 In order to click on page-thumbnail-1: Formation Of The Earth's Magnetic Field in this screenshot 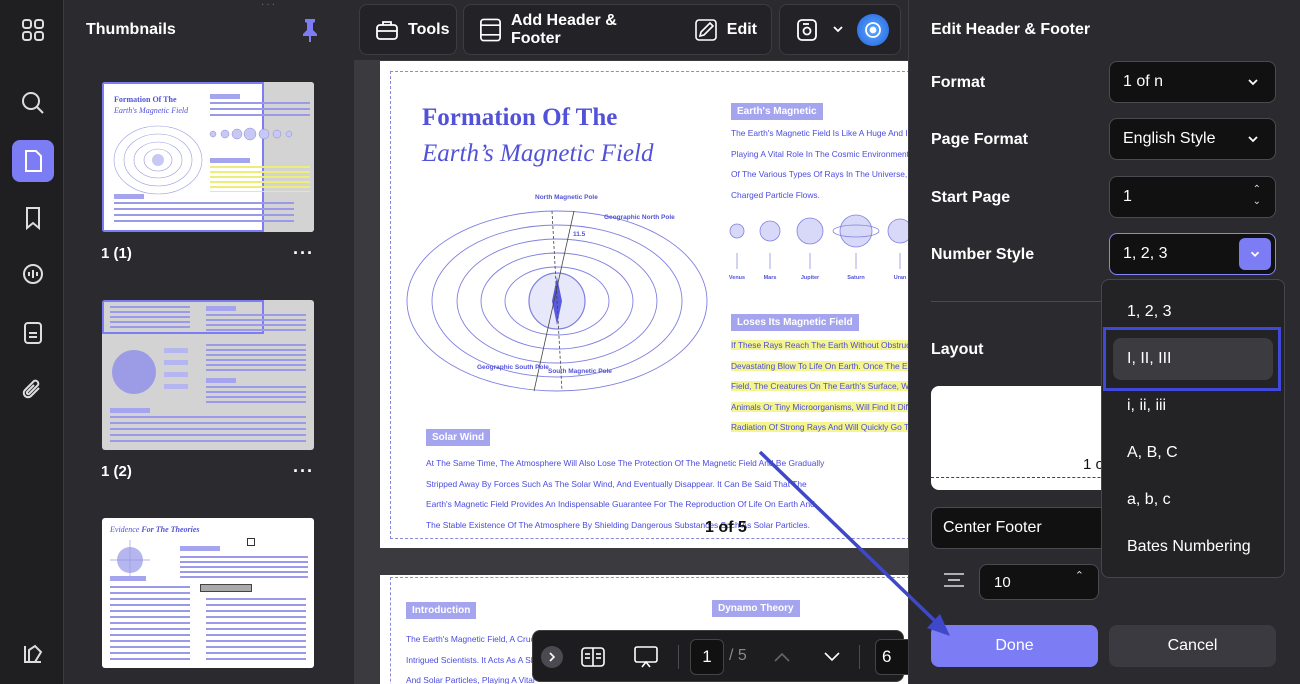, I will do `click(208, 157)`.